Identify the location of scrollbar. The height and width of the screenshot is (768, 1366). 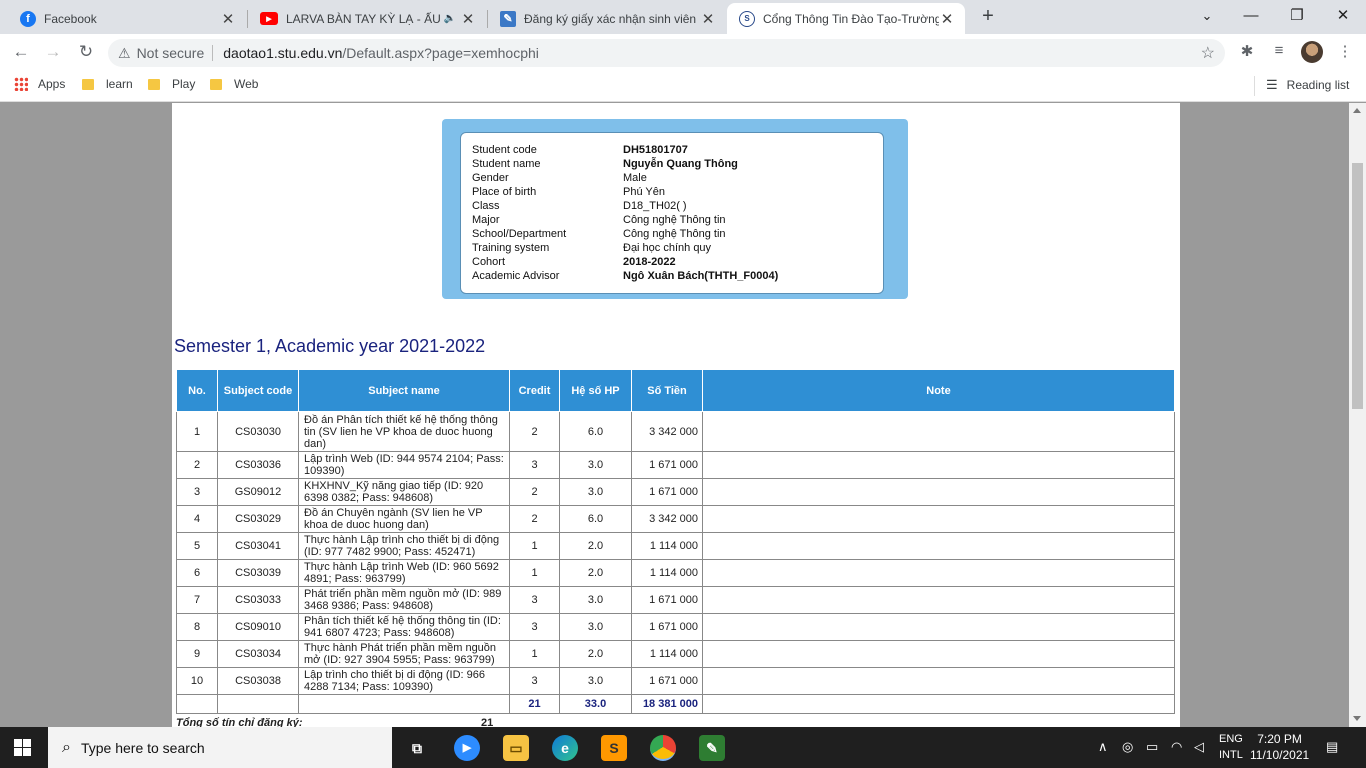
(1357, 415).